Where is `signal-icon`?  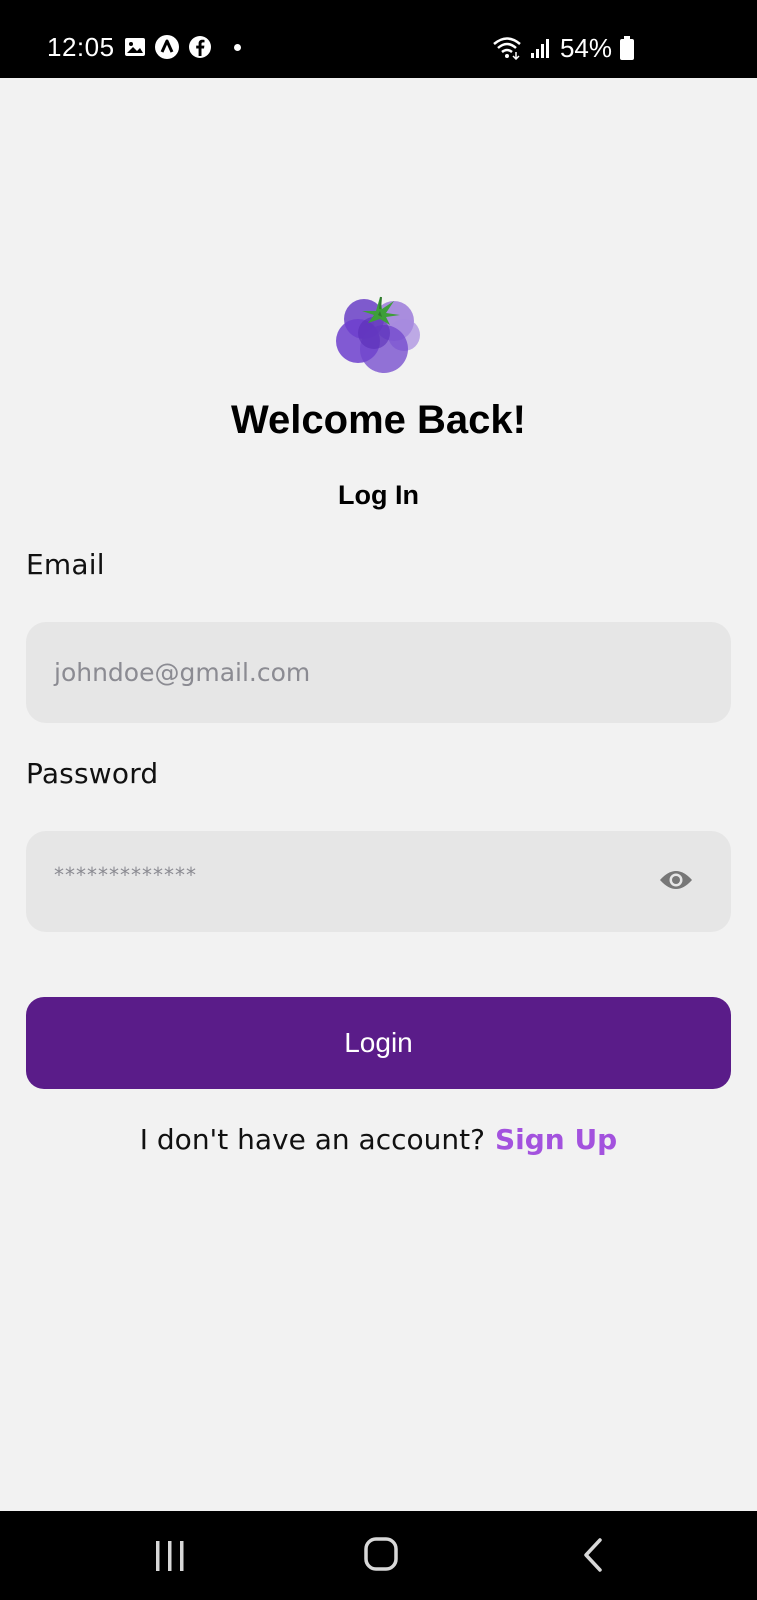 signal-icon is located at coordinates (539, 48).